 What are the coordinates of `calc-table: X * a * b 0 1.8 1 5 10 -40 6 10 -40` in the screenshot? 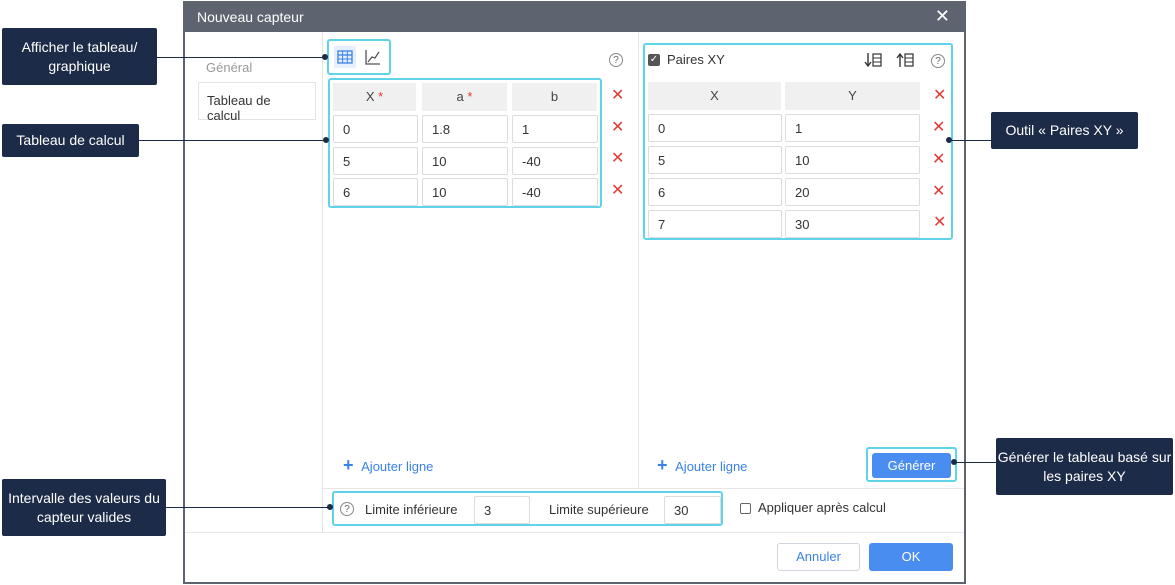 It's located at (465, 143).